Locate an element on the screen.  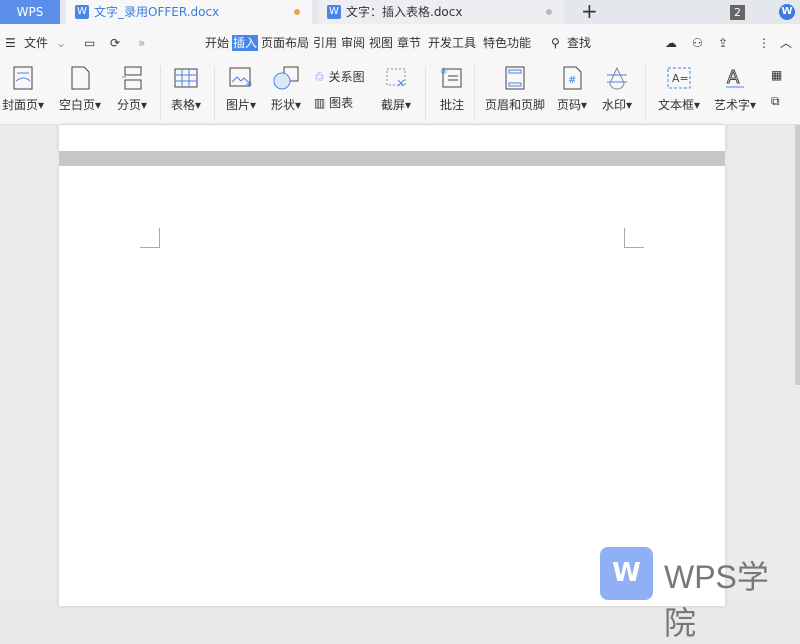
shape-button: 形状▾ is located at coordinates (286, 89).